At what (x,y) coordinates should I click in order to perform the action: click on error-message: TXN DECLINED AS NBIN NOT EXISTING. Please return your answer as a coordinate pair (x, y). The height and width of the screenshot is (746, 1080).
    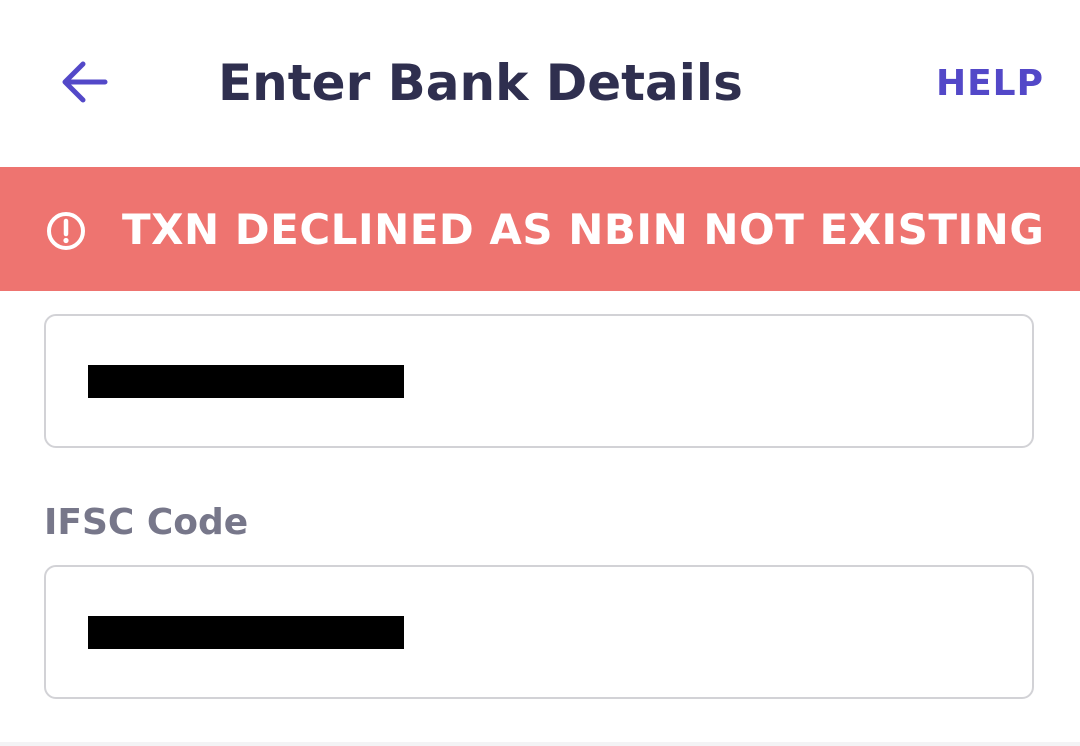
    Looking at the image, I should click on (583, 229).